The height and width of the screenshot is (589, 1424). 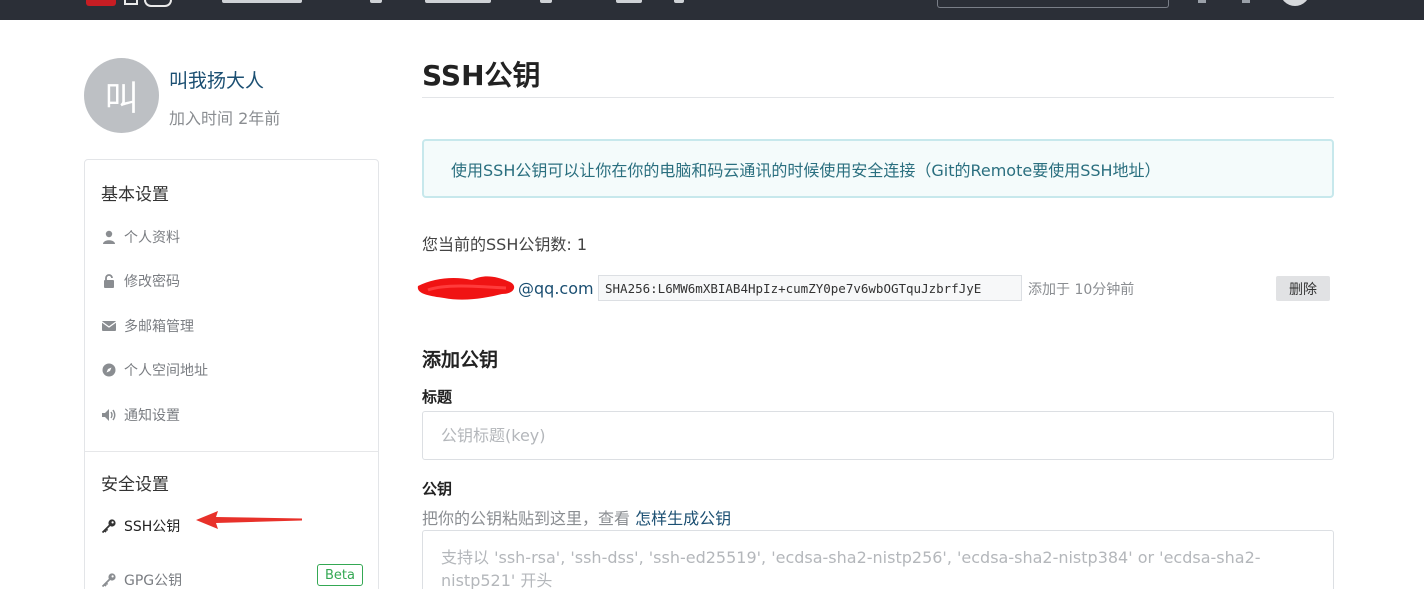 I want to click on sidebar-item-label: 多邮箱管理, so click(x=159, y=327).